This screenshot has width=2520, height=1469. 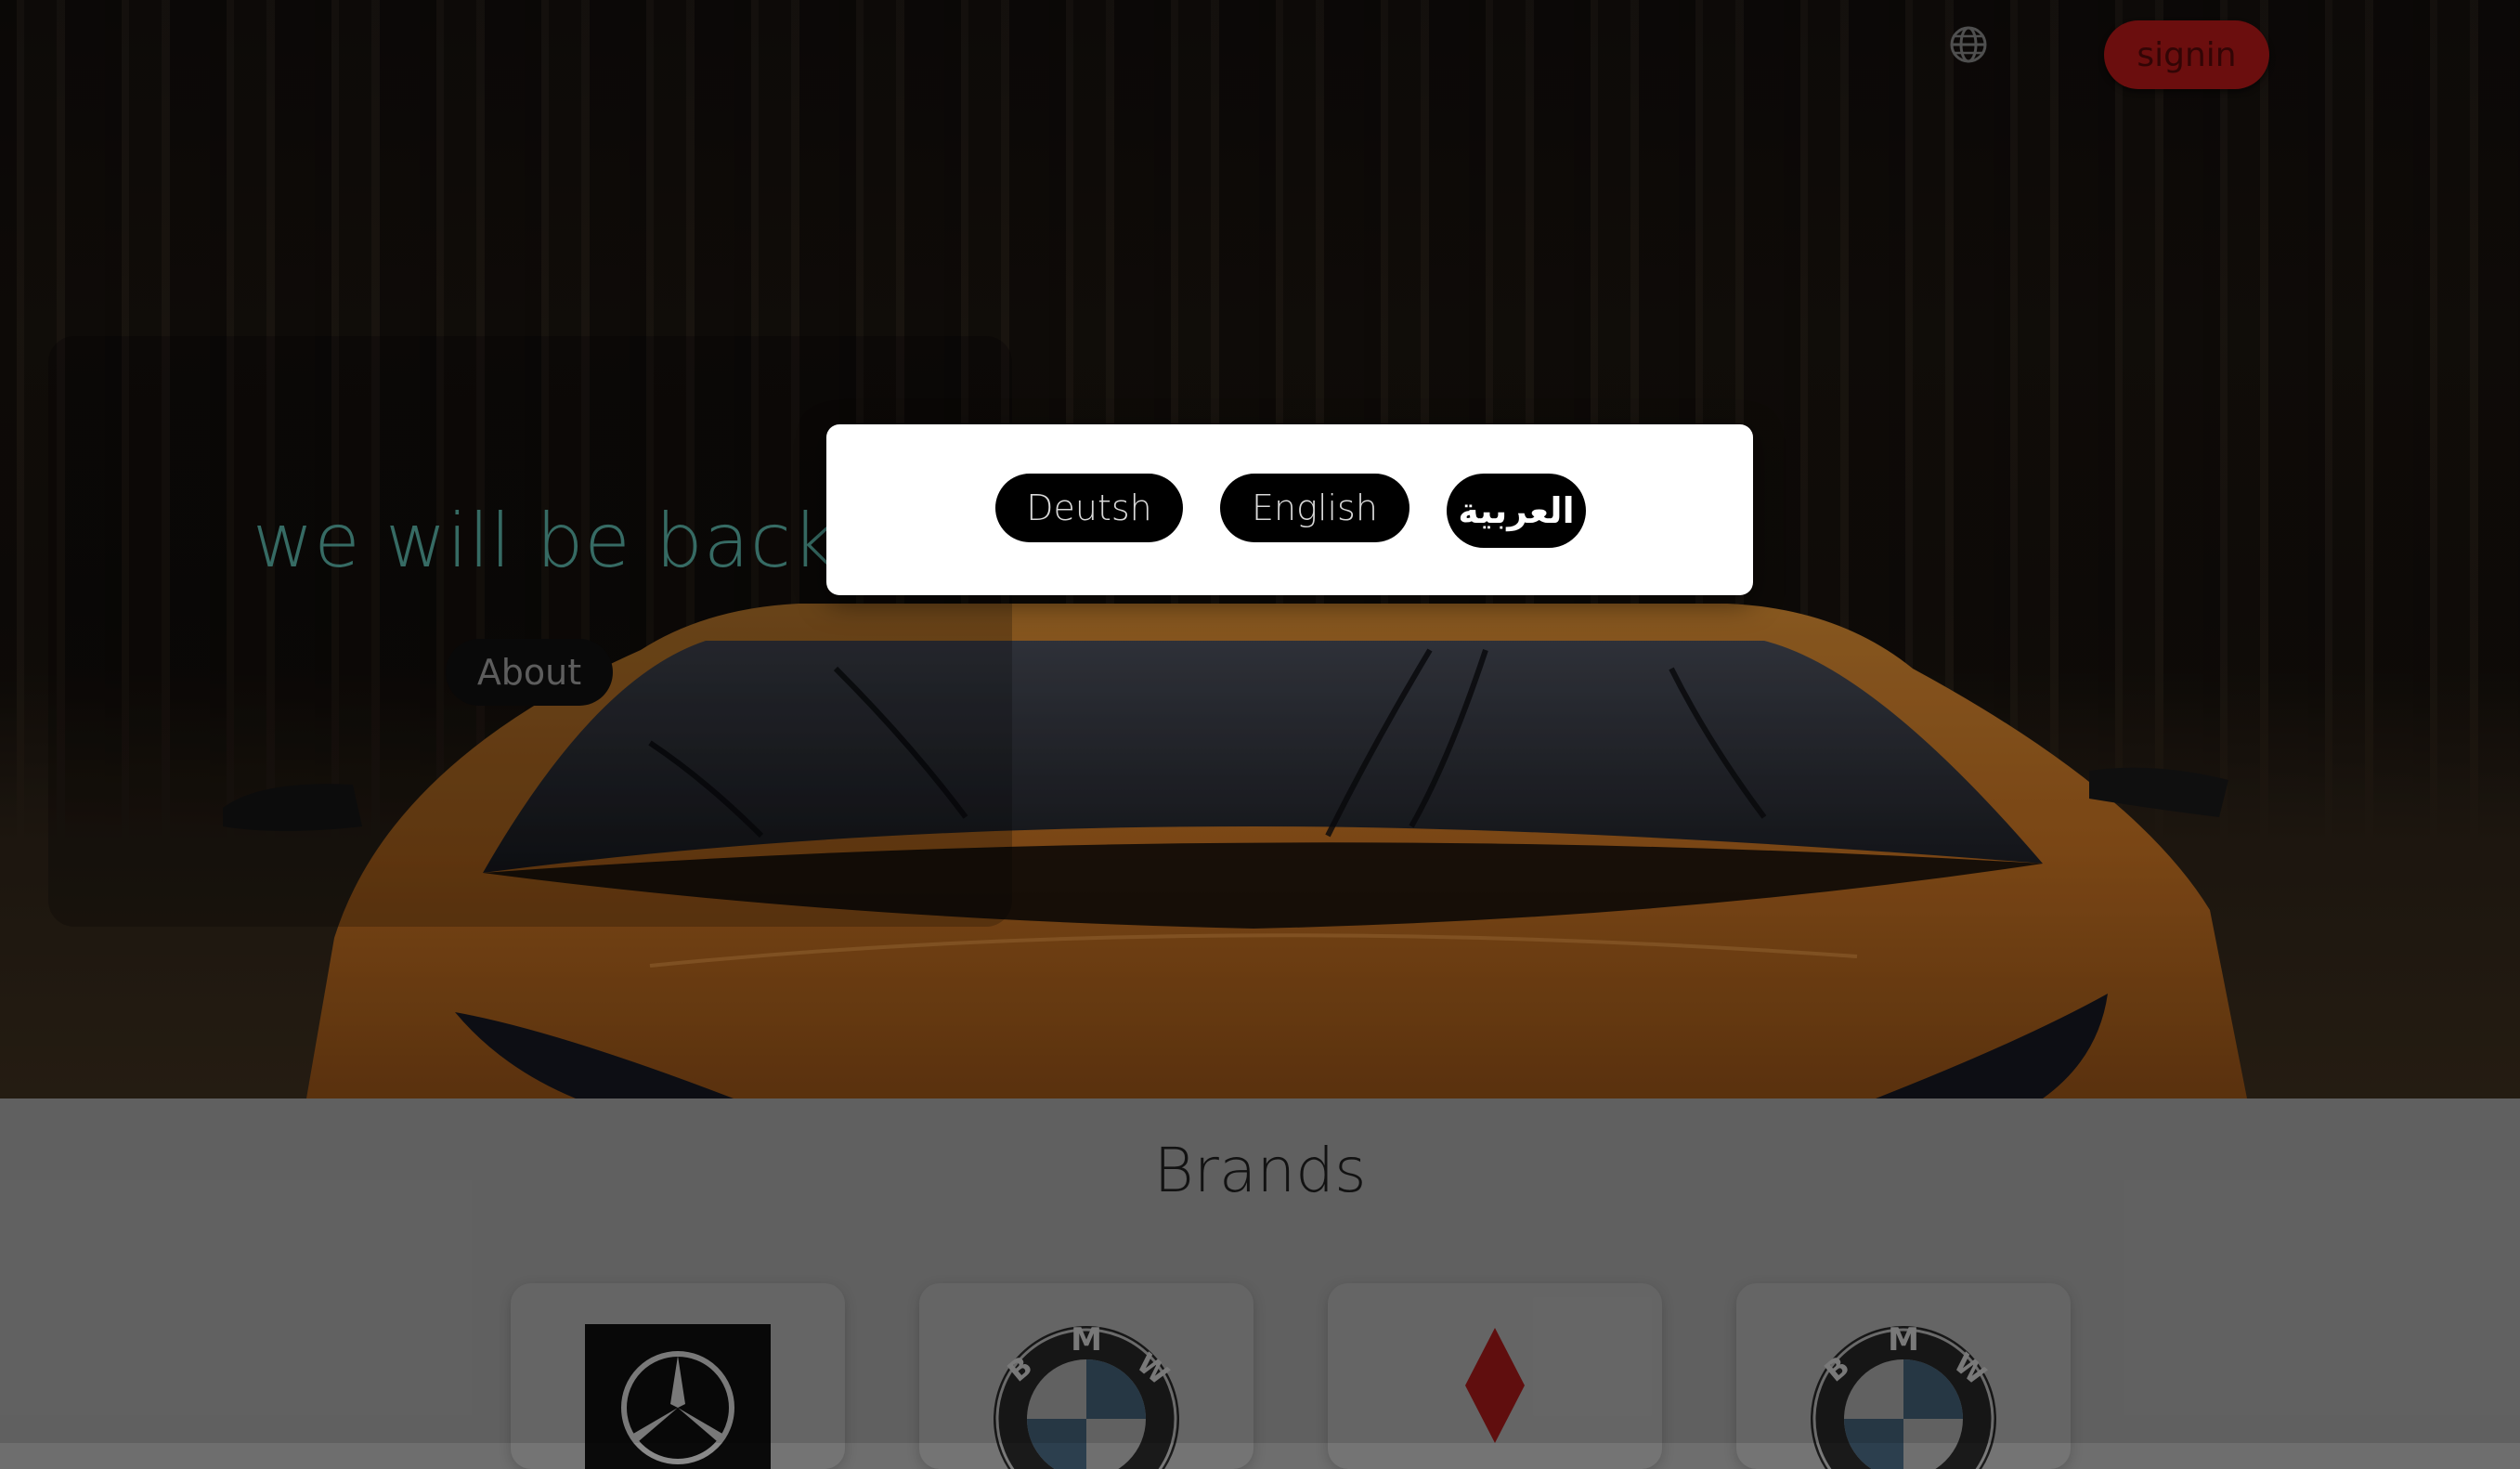 What do you see at coordinates (529, 672) in the screenshot?
I see `about-button: About` at bounding box center [529, 672].